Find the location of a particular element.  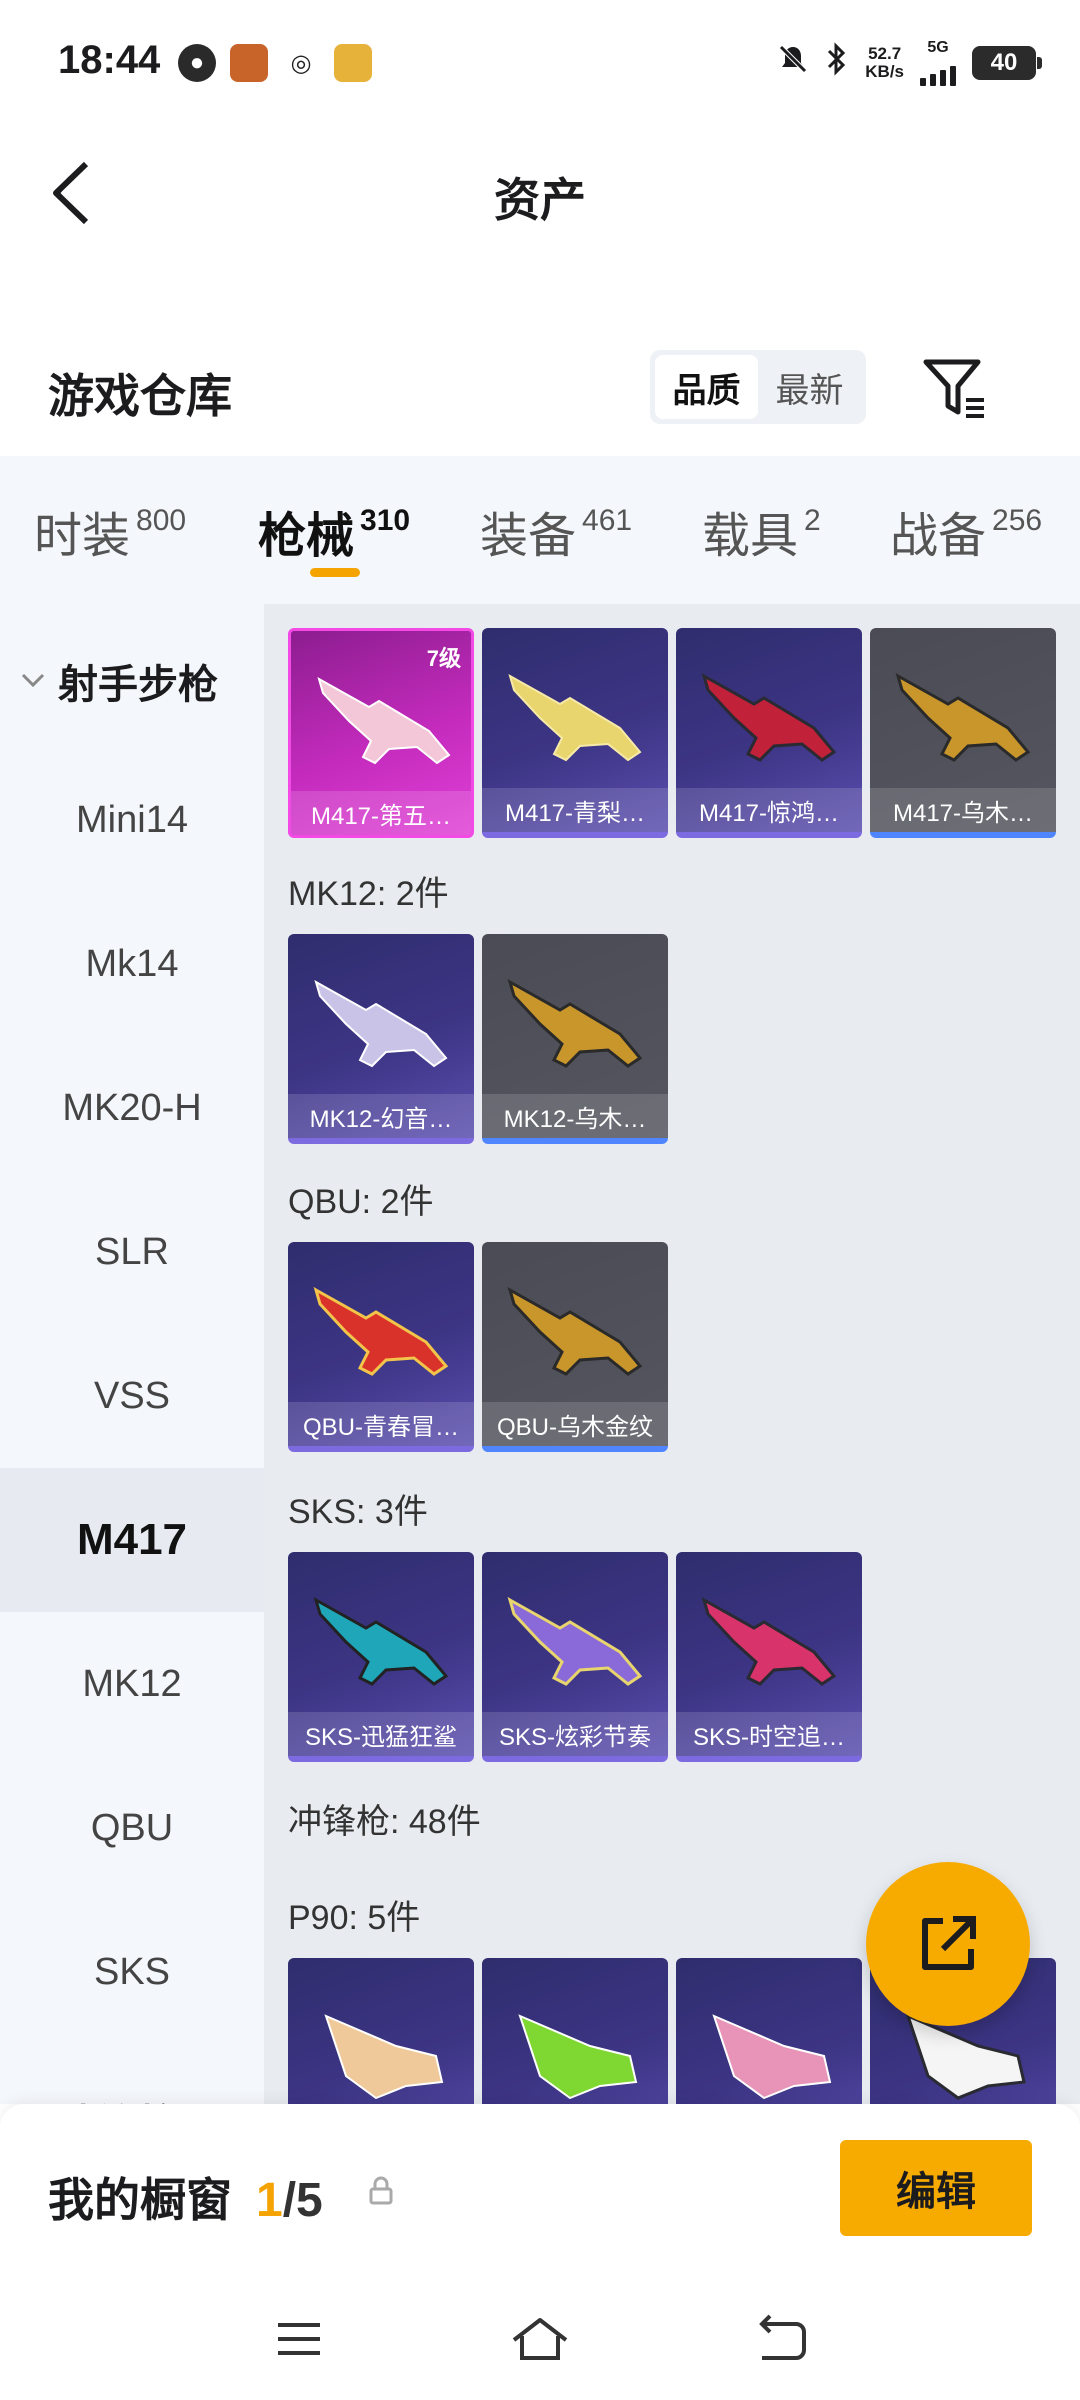

showcase-title: 我的橱窗 1/5 is located at coordinates (185, 2197).